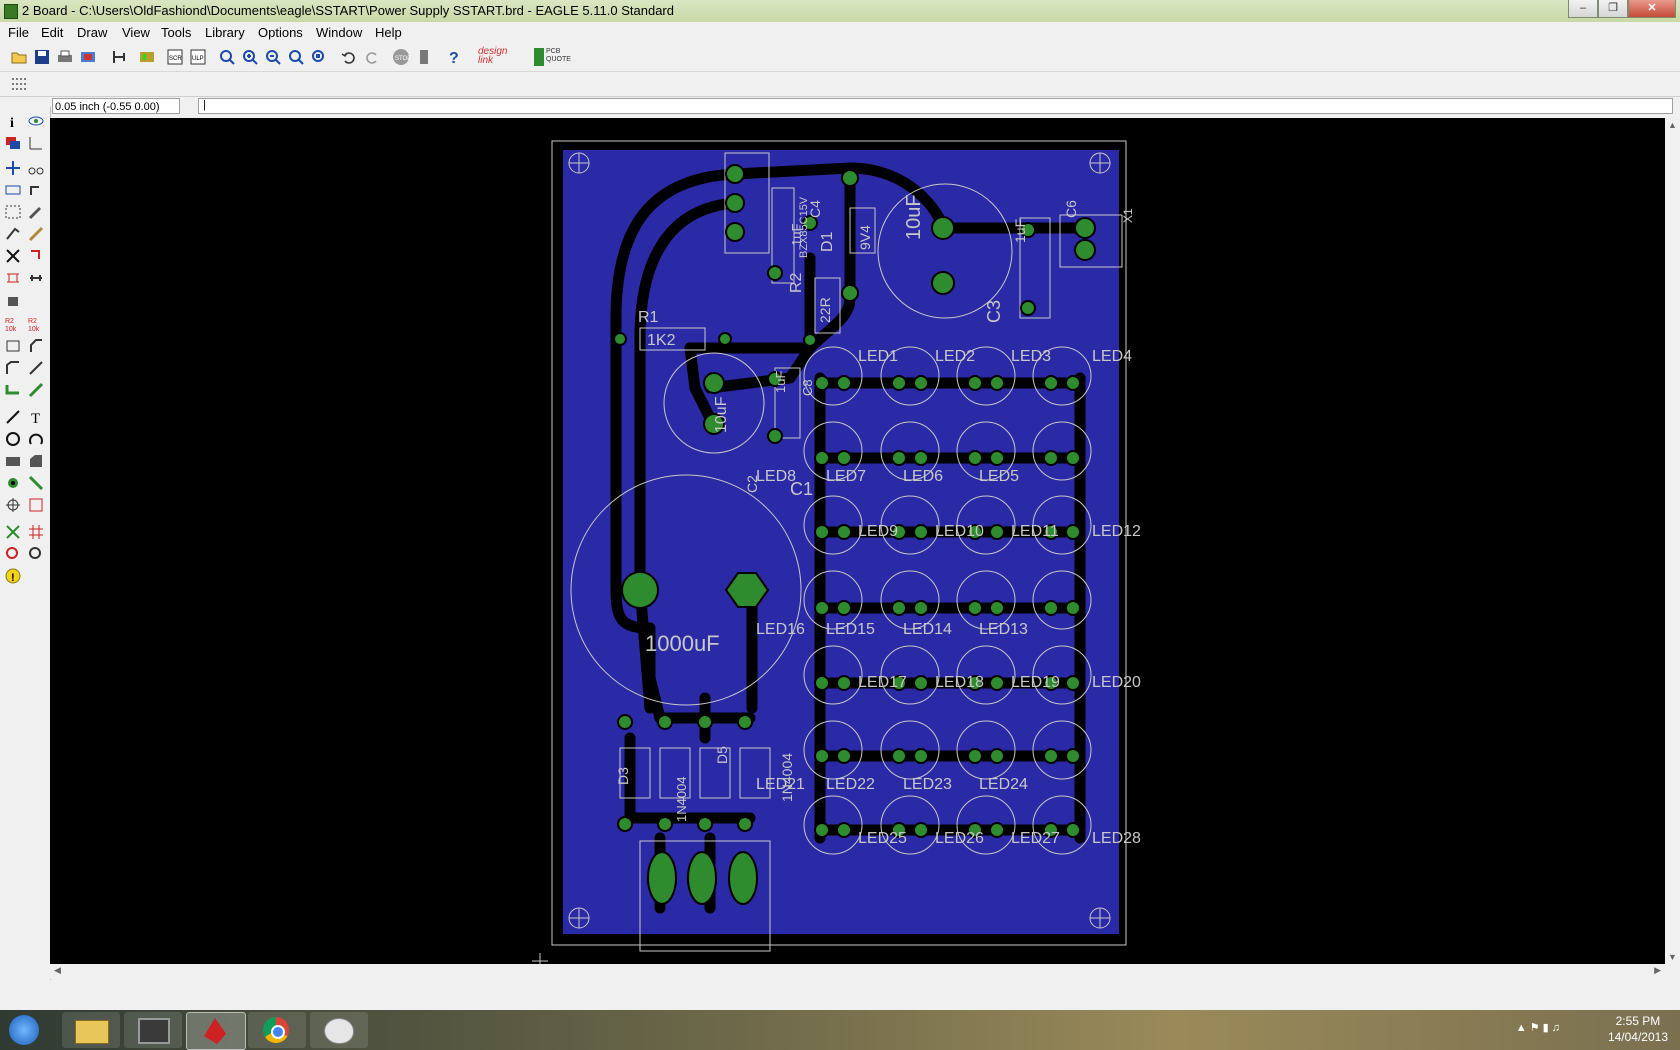 The height and width of the screenshot is (1050, 1680). What do you see at coordinates (500, 58) in the screenshot?
I see `designlink-icon: design link` at bounding box center [500, 58].